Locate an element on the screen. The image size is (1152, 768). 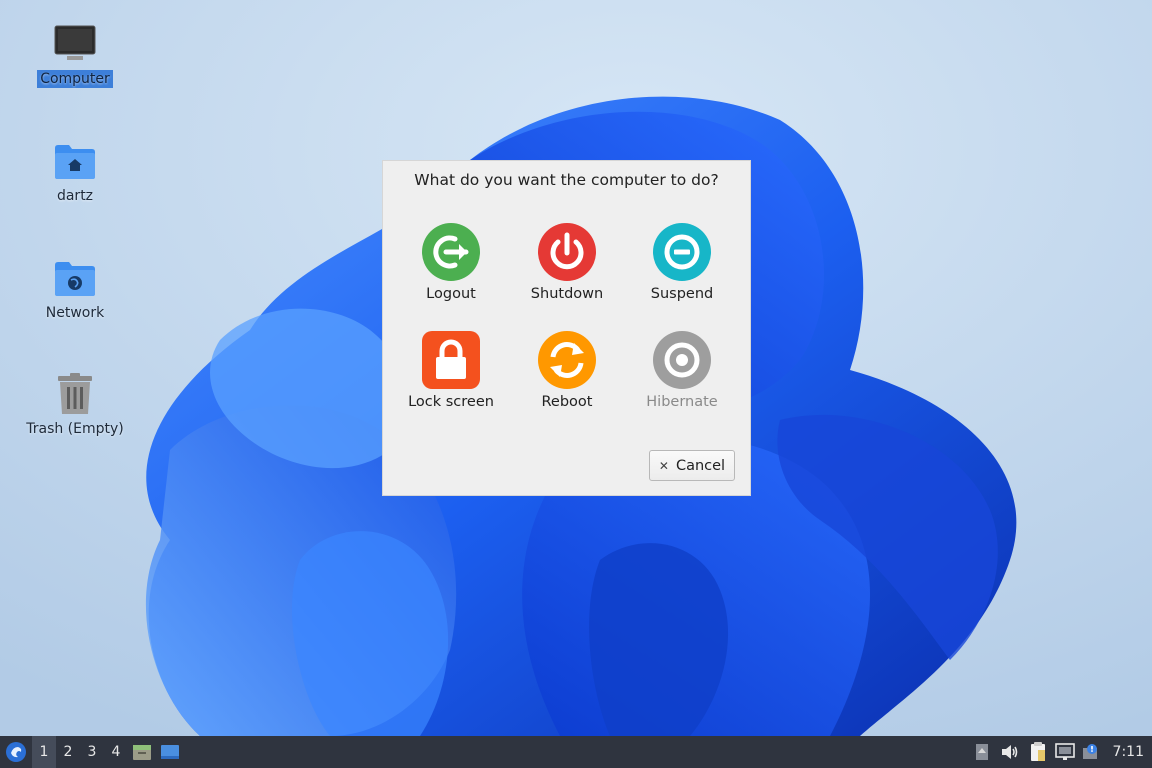
cancel-button: ✕ Cancel is located at coordinates (692, 465).